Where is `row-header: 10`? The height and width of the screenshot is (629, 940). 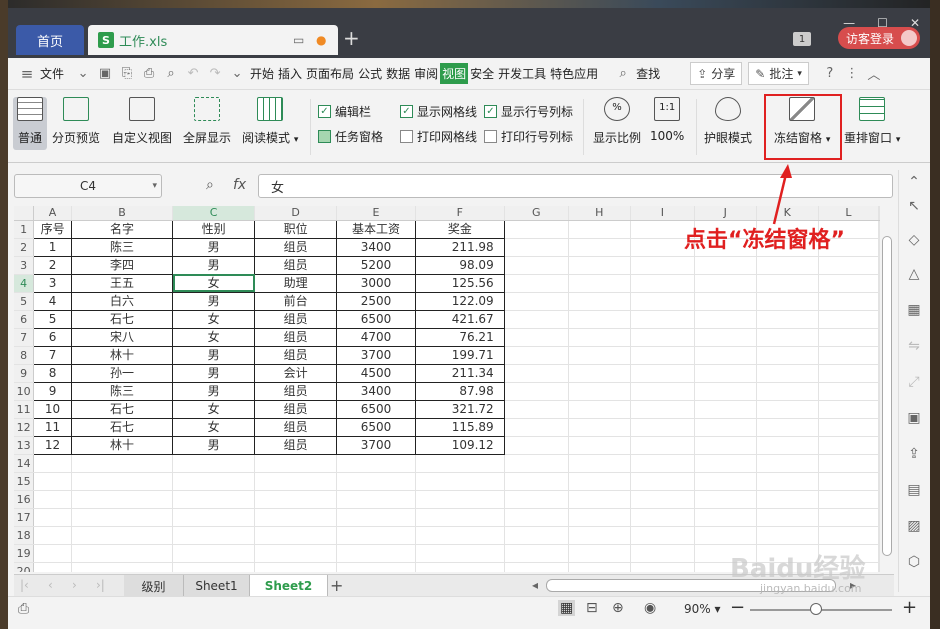 row-header: 10 is located at coordinates (24, 391).